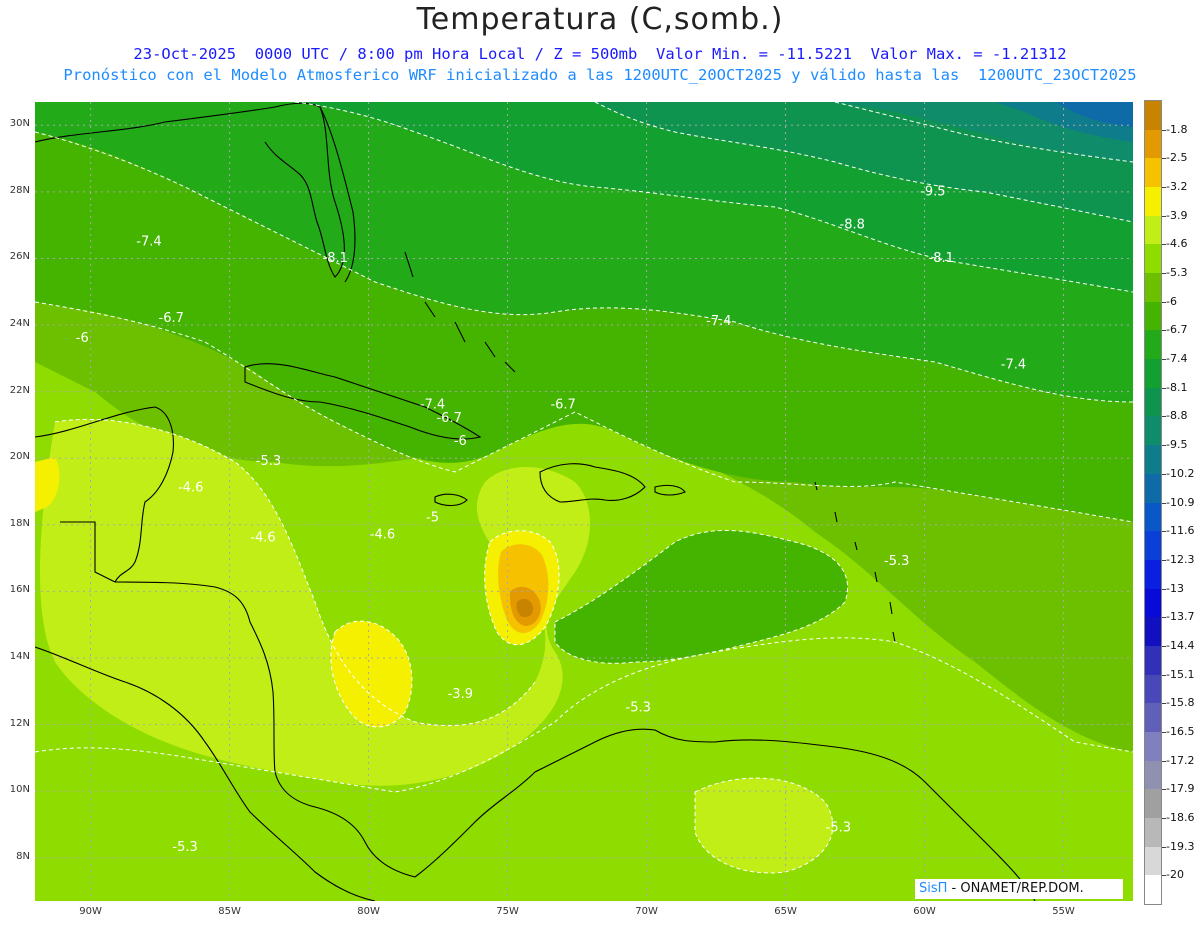  I want to click on colorbar-label: -7.4, so click(1177, 359).